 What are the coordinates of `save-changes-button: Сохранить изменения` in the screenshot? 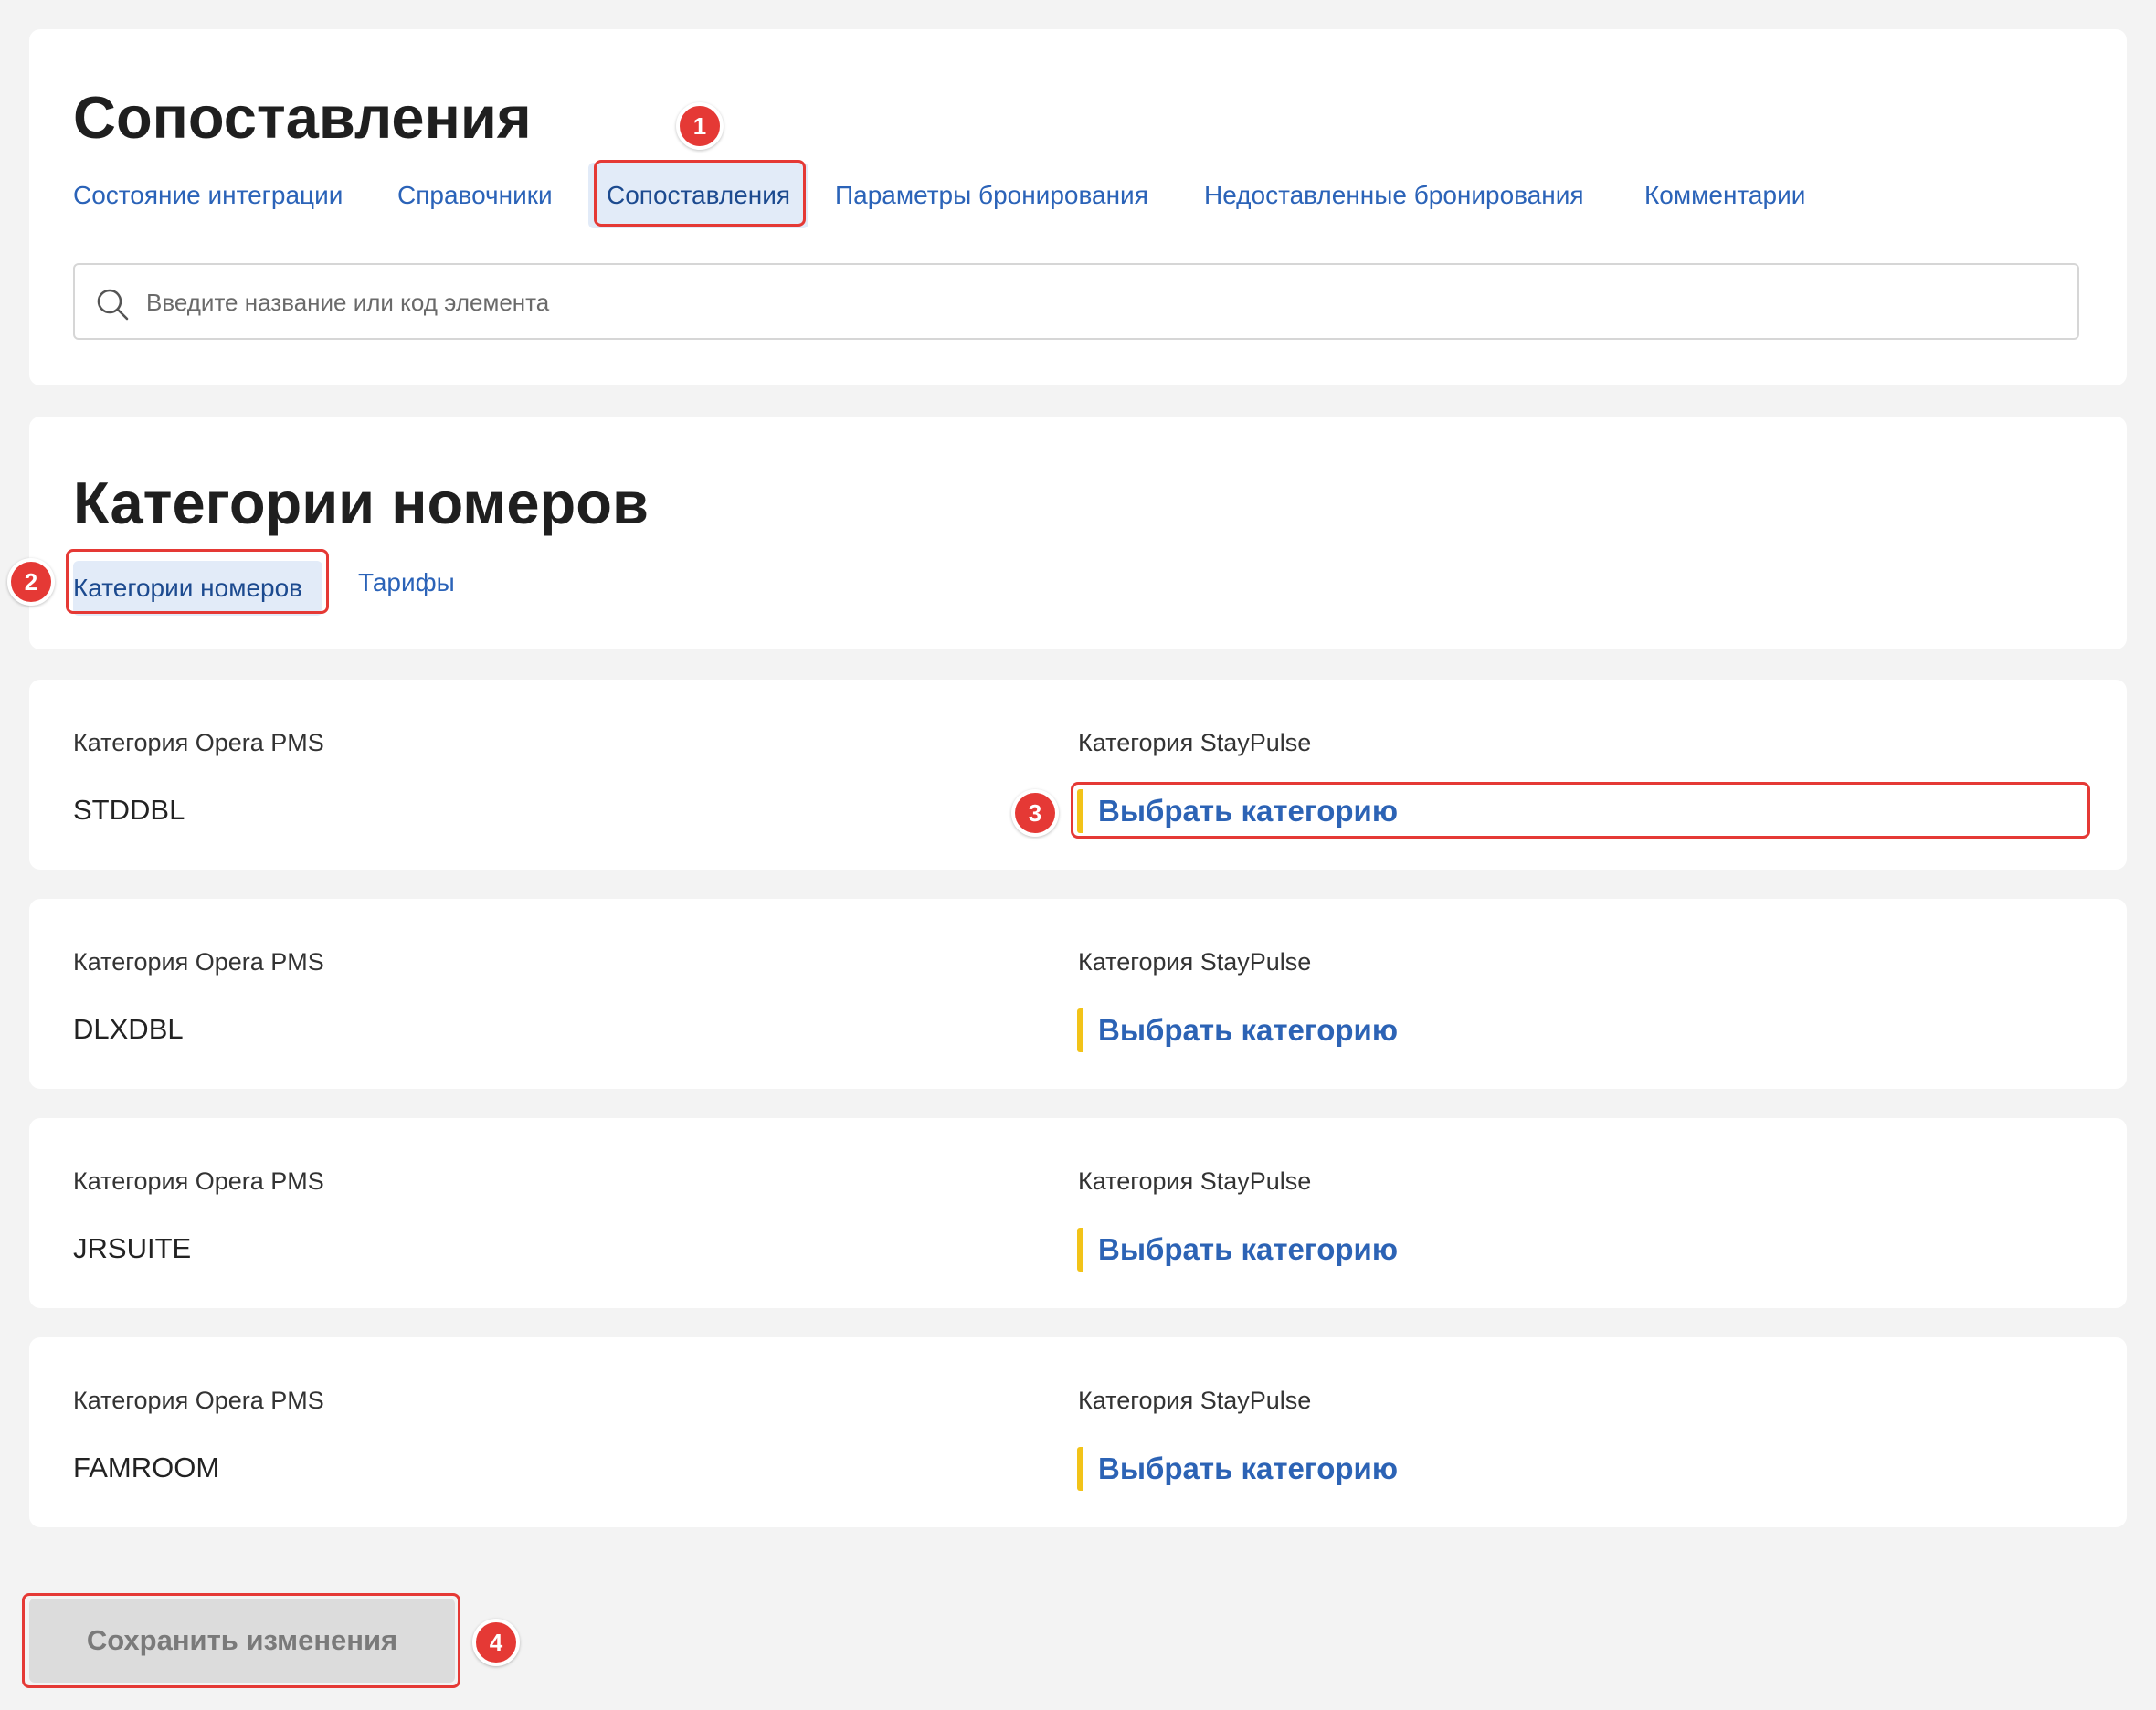 It's located at (242, 1641).